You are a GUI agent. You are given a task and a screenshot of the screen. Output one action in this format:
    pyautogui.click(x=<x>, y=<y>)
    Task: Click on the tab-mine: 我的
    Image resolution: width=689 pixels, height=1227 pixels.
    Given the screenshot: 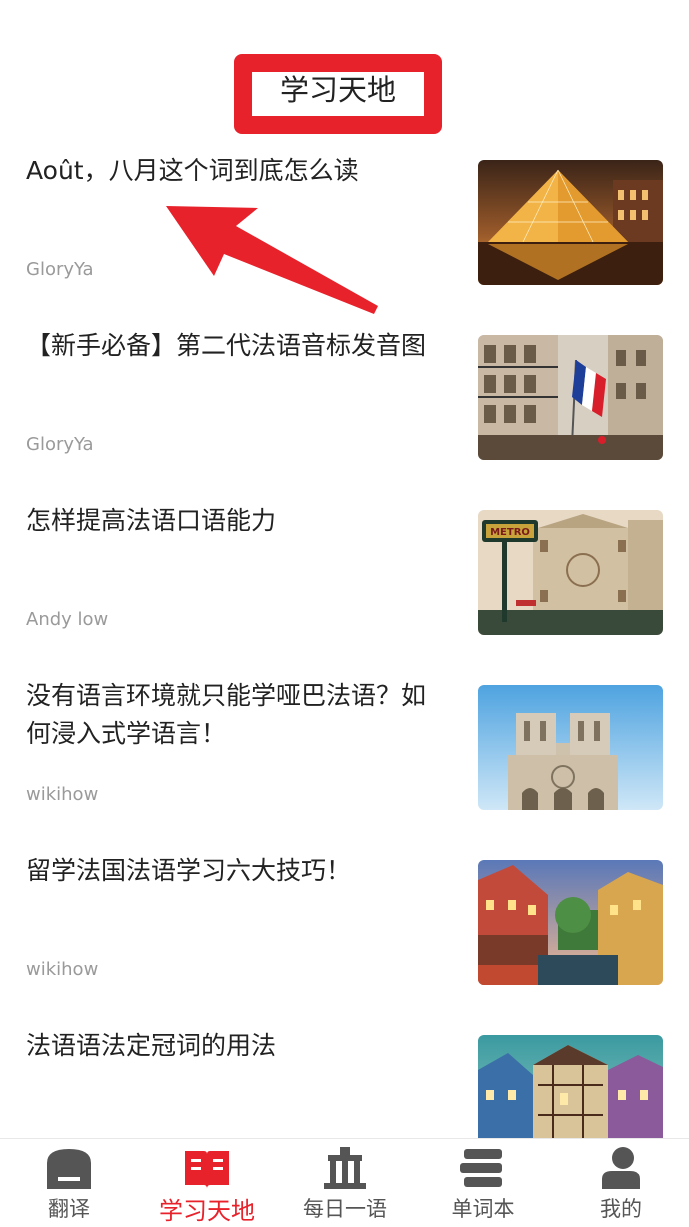 What is the action you would take?
    pyautogui.click(x=620, y=1183)
    